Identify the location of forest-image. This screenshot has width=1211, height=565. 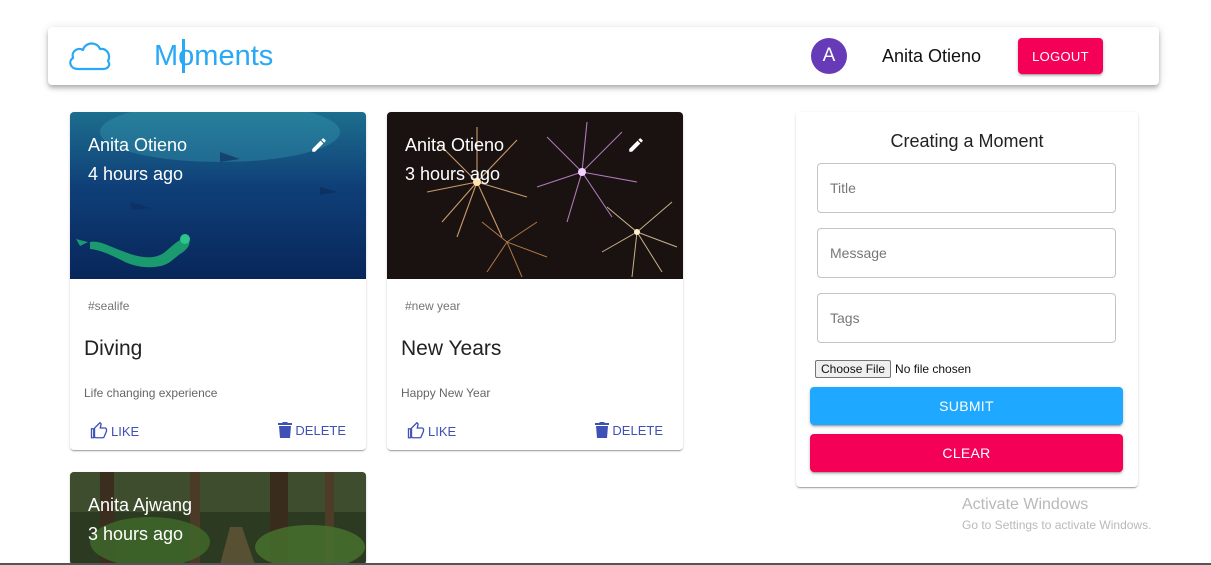
(218, 518).